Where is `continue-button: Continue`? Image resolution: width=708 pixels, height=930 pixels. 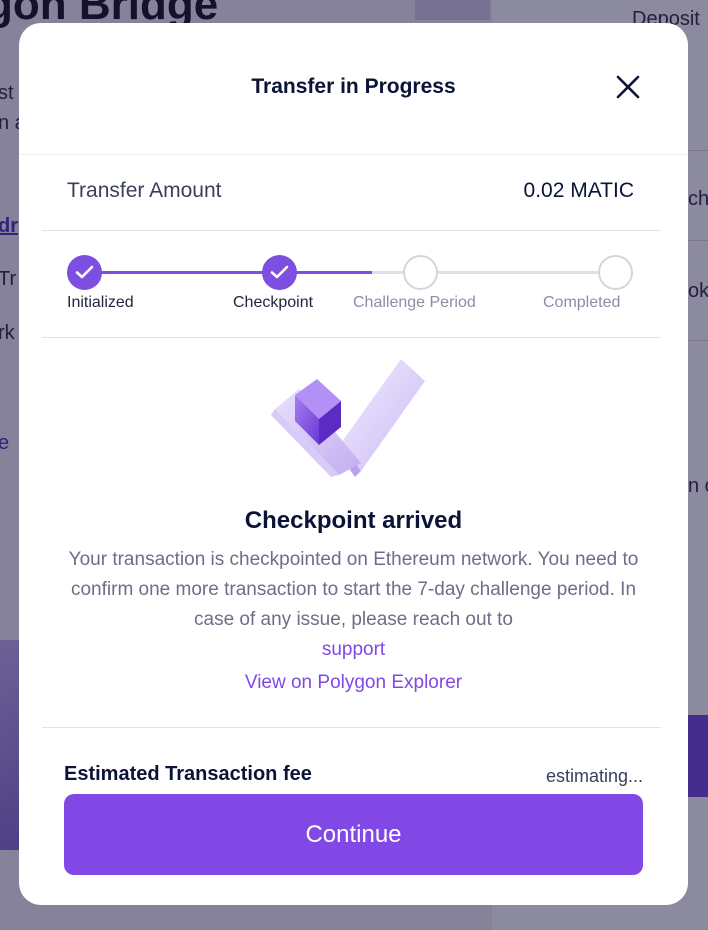 continue-button: Continue is located at coordinates (353, 834).